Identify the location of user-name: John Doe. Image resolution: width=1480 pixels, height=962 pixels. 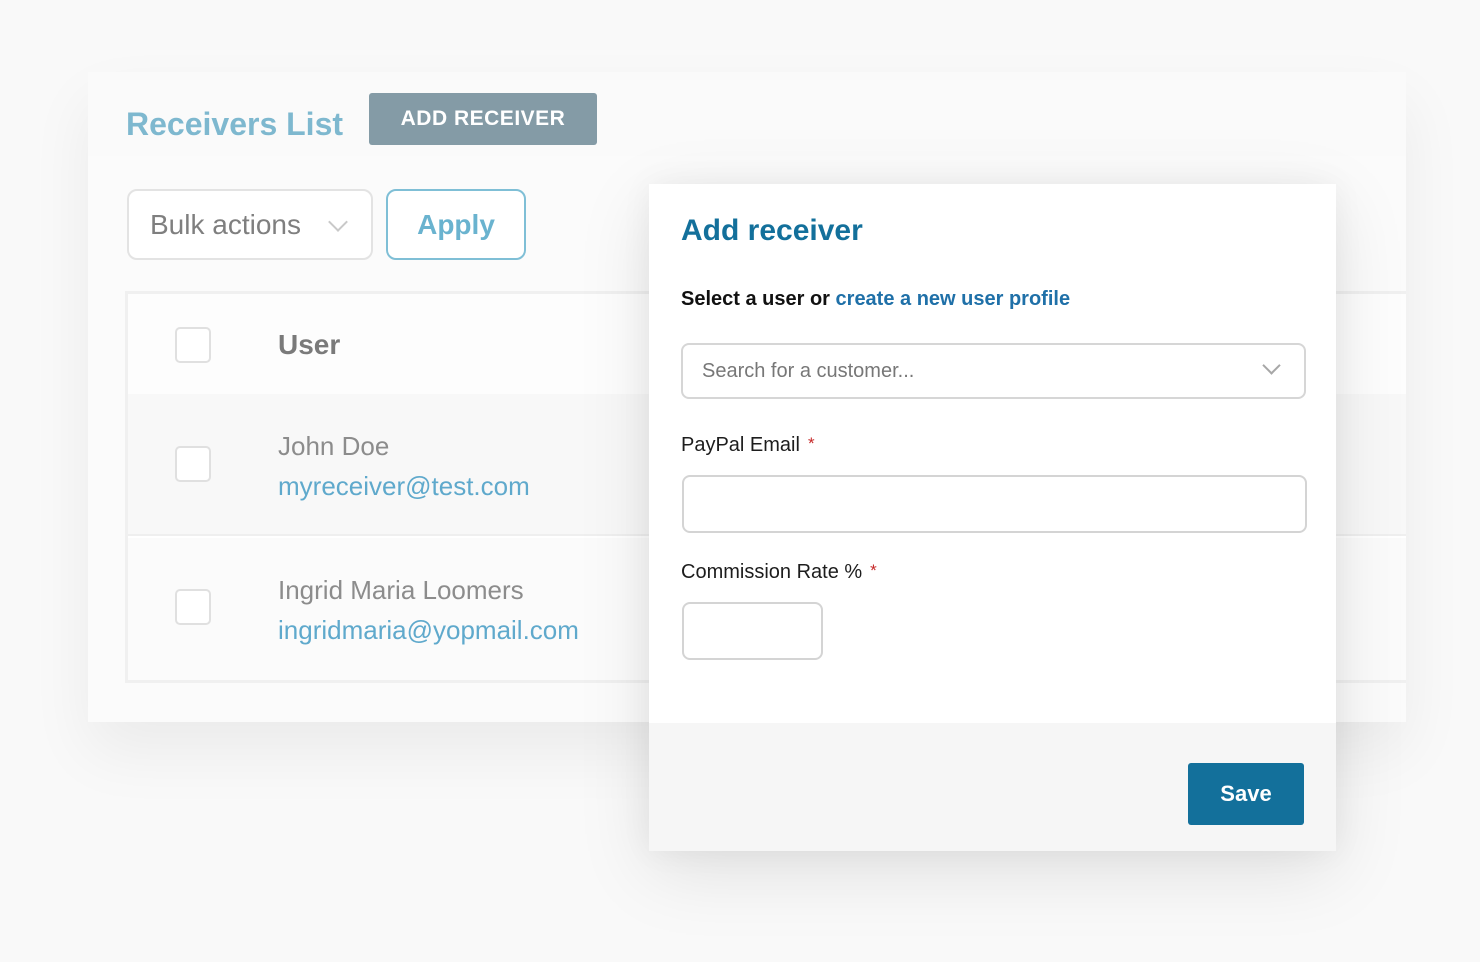
(334, 446).